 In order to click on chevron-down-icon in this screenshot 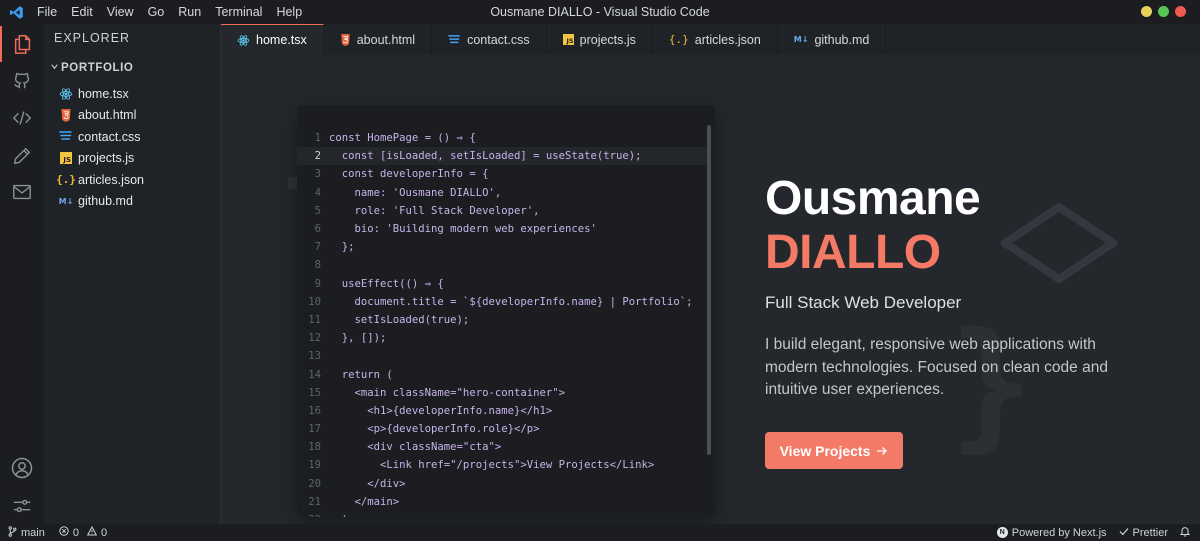, I will do `click(54, 68)`.